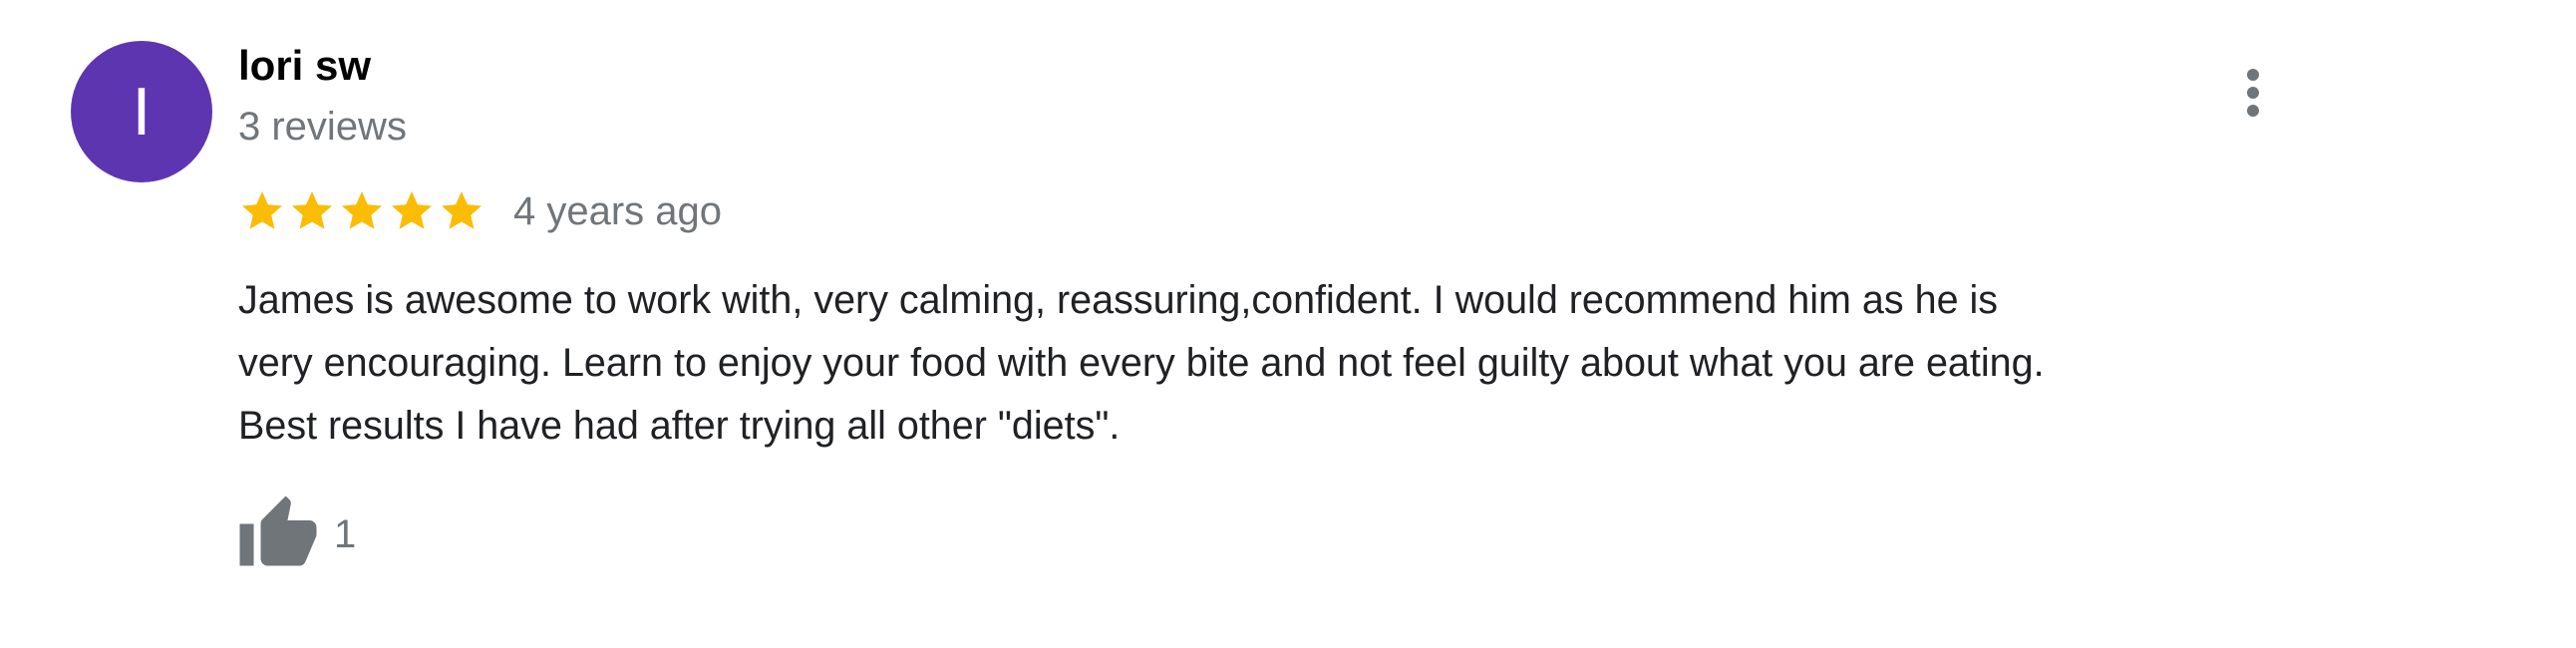  I want to click on more-options-button, so click(2253, 96).